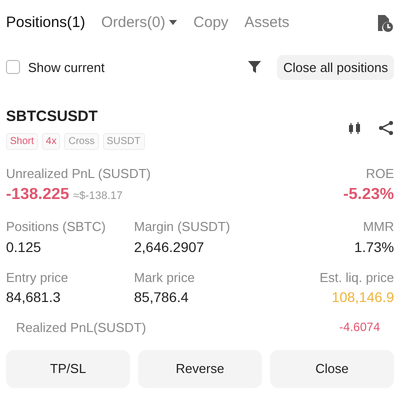 This screenshot has height=400, width=400. What do you see at coordinates (173, 23) in the screenshot?
I see `caret-icon` at bounding box center [173, 23].